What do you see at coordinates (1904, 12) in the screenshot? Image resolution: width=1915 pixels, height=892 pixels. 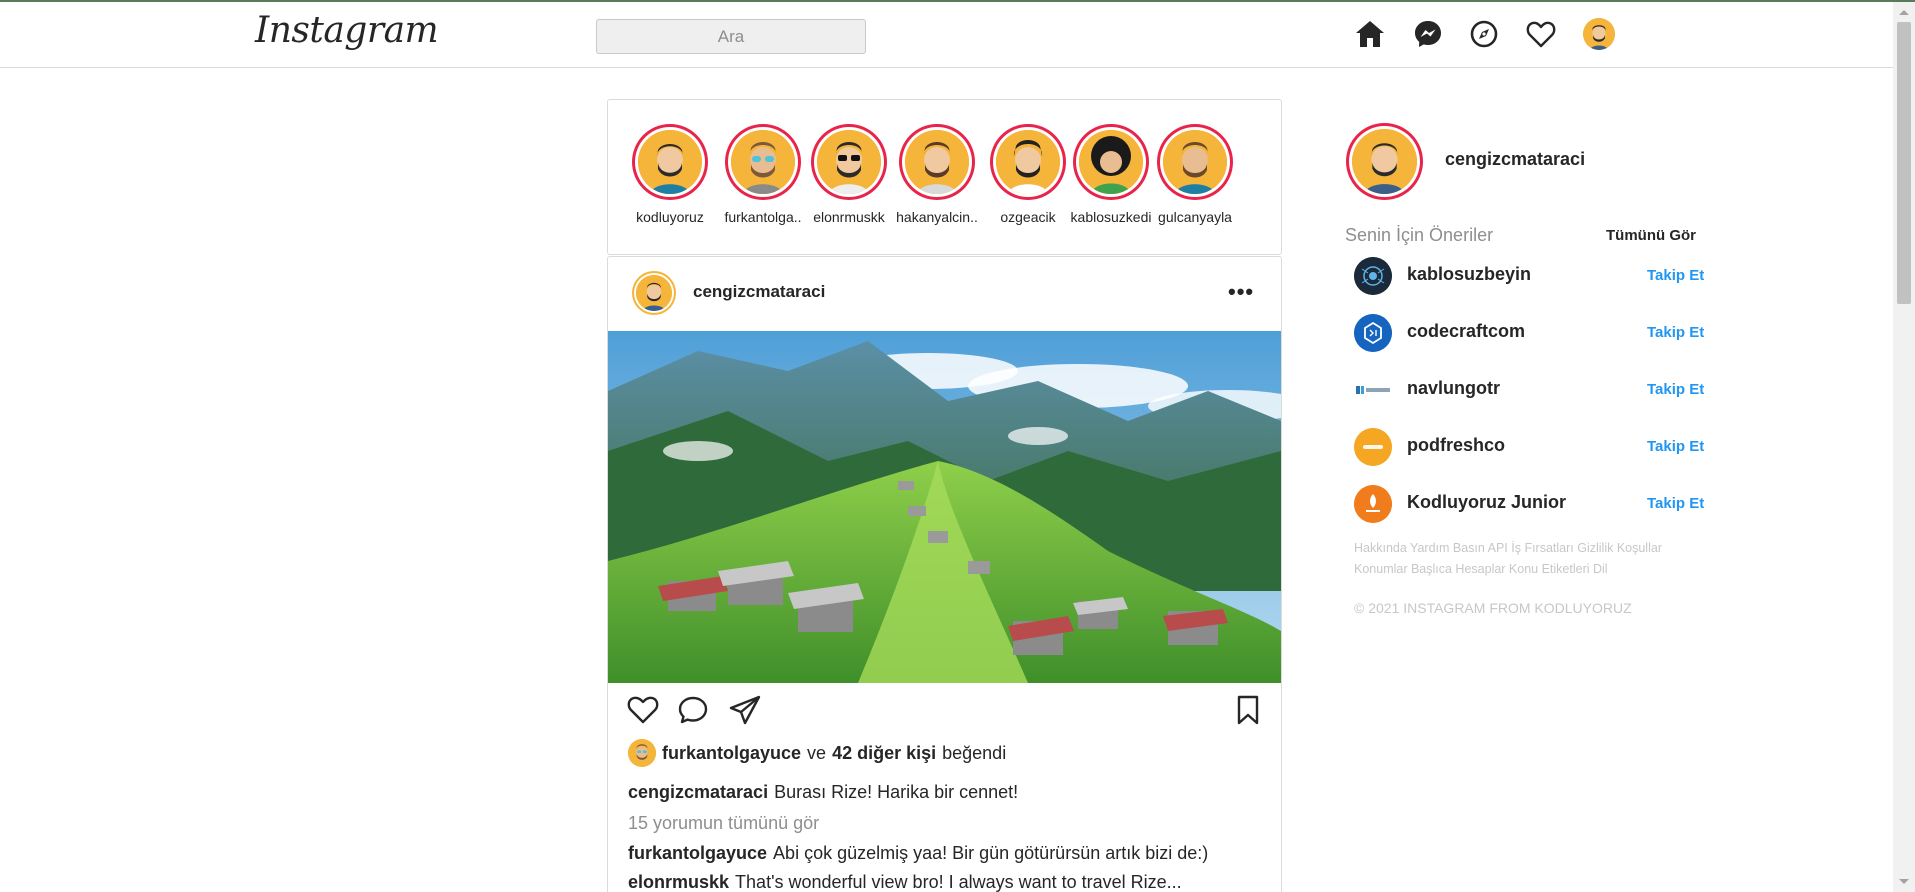 I see `scroll-up-arrow-icon` at bounding box center [1904, 12].